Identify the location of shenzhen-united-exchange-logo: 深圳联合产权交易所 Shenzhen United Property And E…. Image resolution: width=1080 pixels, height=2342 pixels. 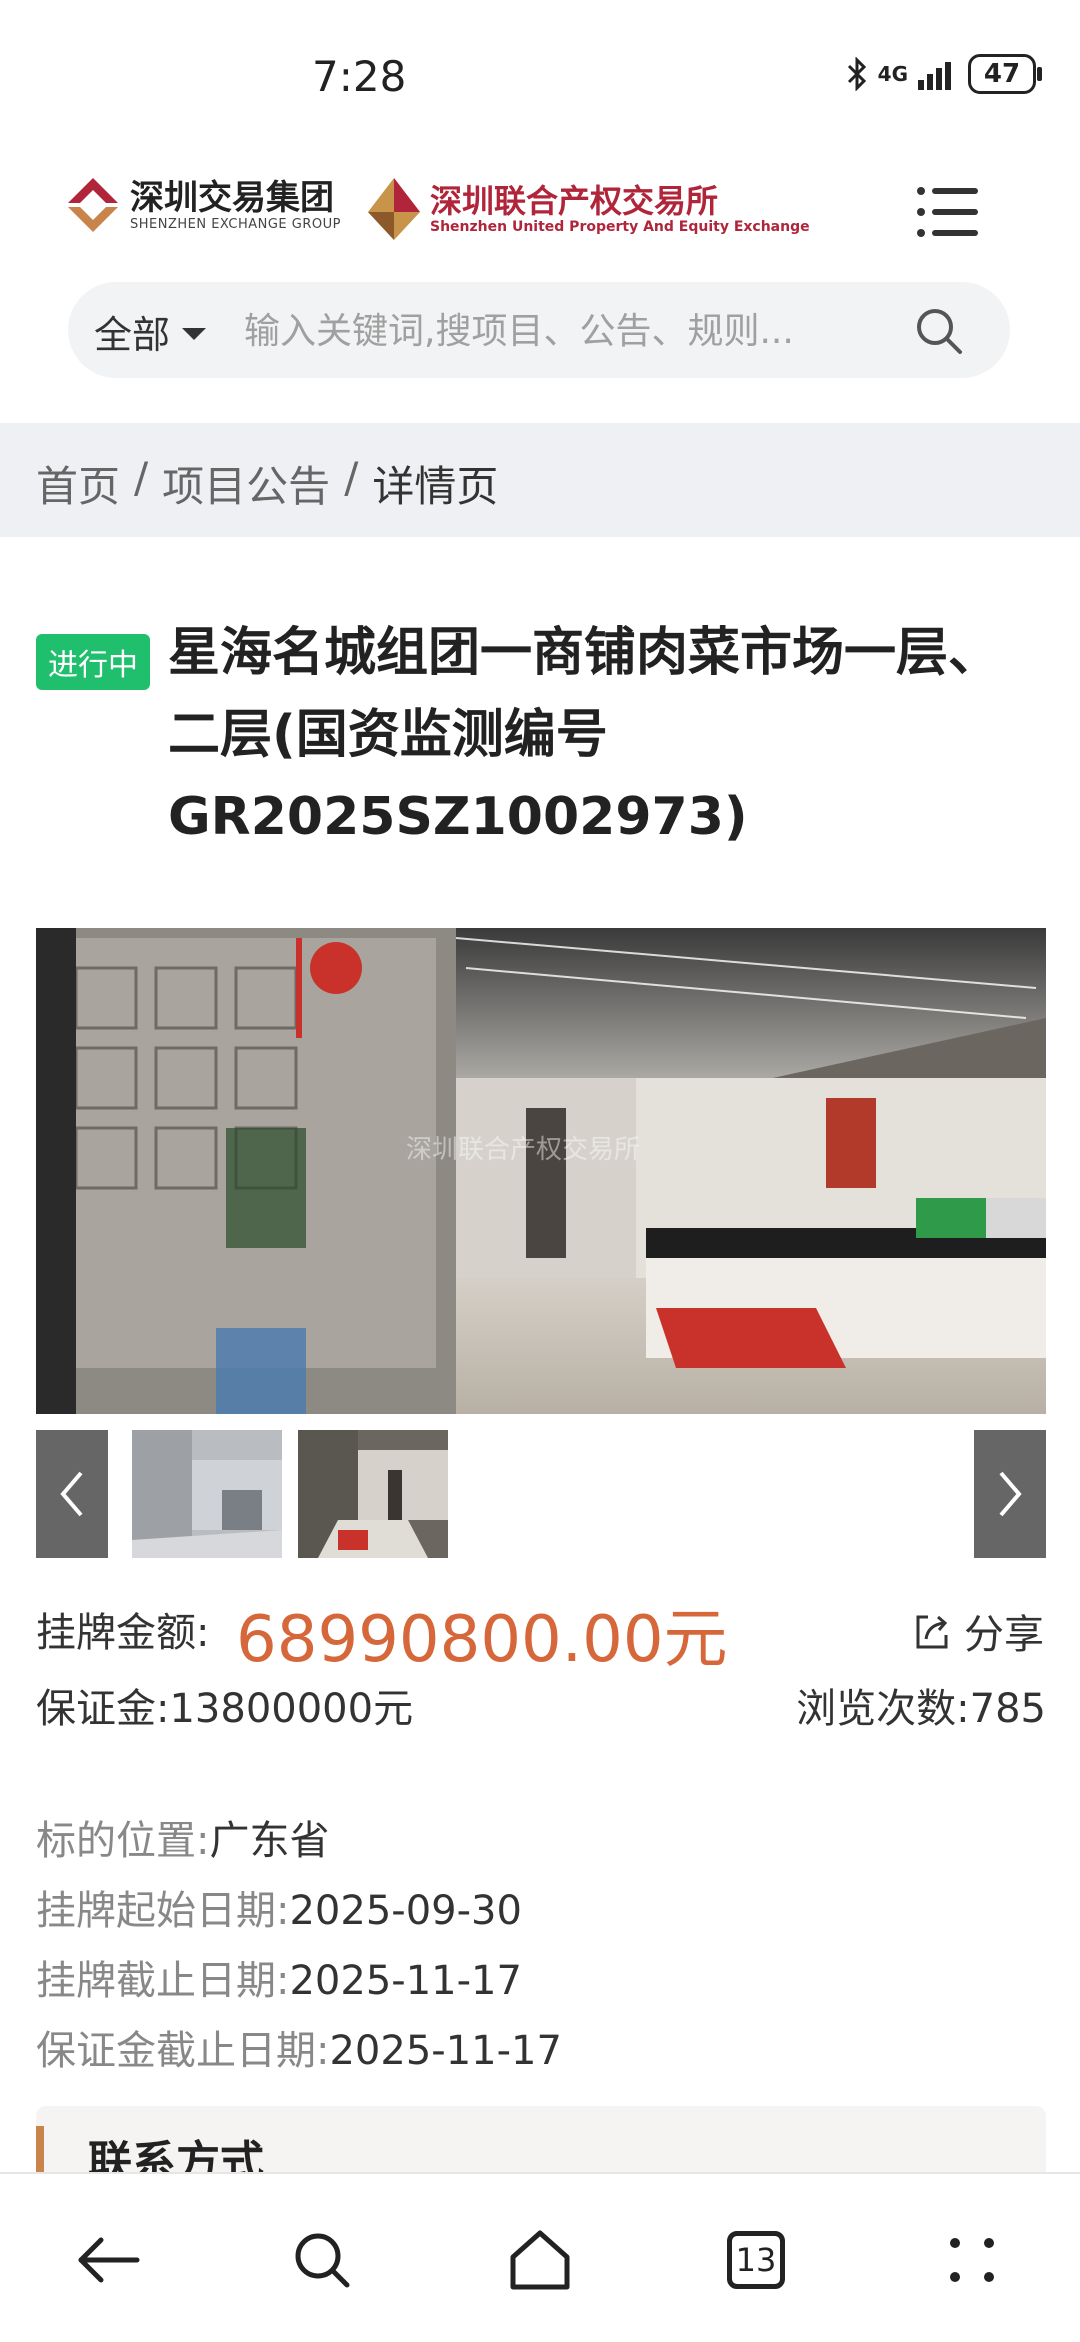
(588, 209).